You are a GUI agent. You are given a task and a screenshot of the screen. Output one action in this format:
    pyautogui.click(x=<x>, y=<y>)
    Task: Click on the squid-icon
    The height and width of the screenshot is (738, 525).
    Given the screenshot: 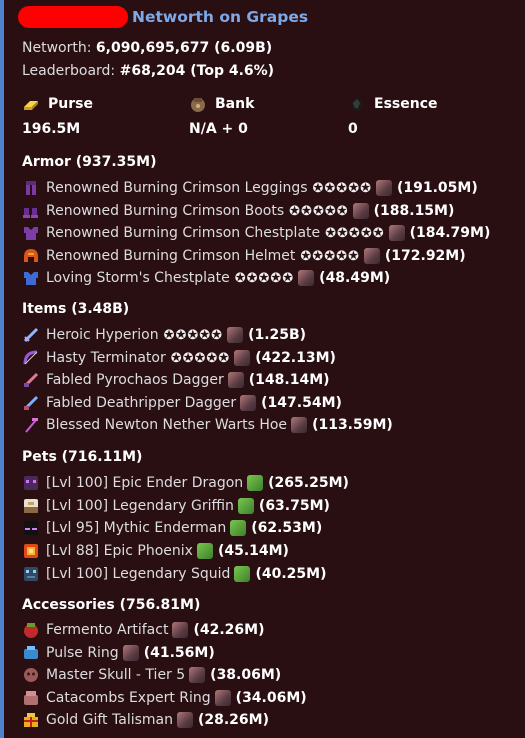 What is the action you would take?
    pyautogui.click(x=31, y=574)
    